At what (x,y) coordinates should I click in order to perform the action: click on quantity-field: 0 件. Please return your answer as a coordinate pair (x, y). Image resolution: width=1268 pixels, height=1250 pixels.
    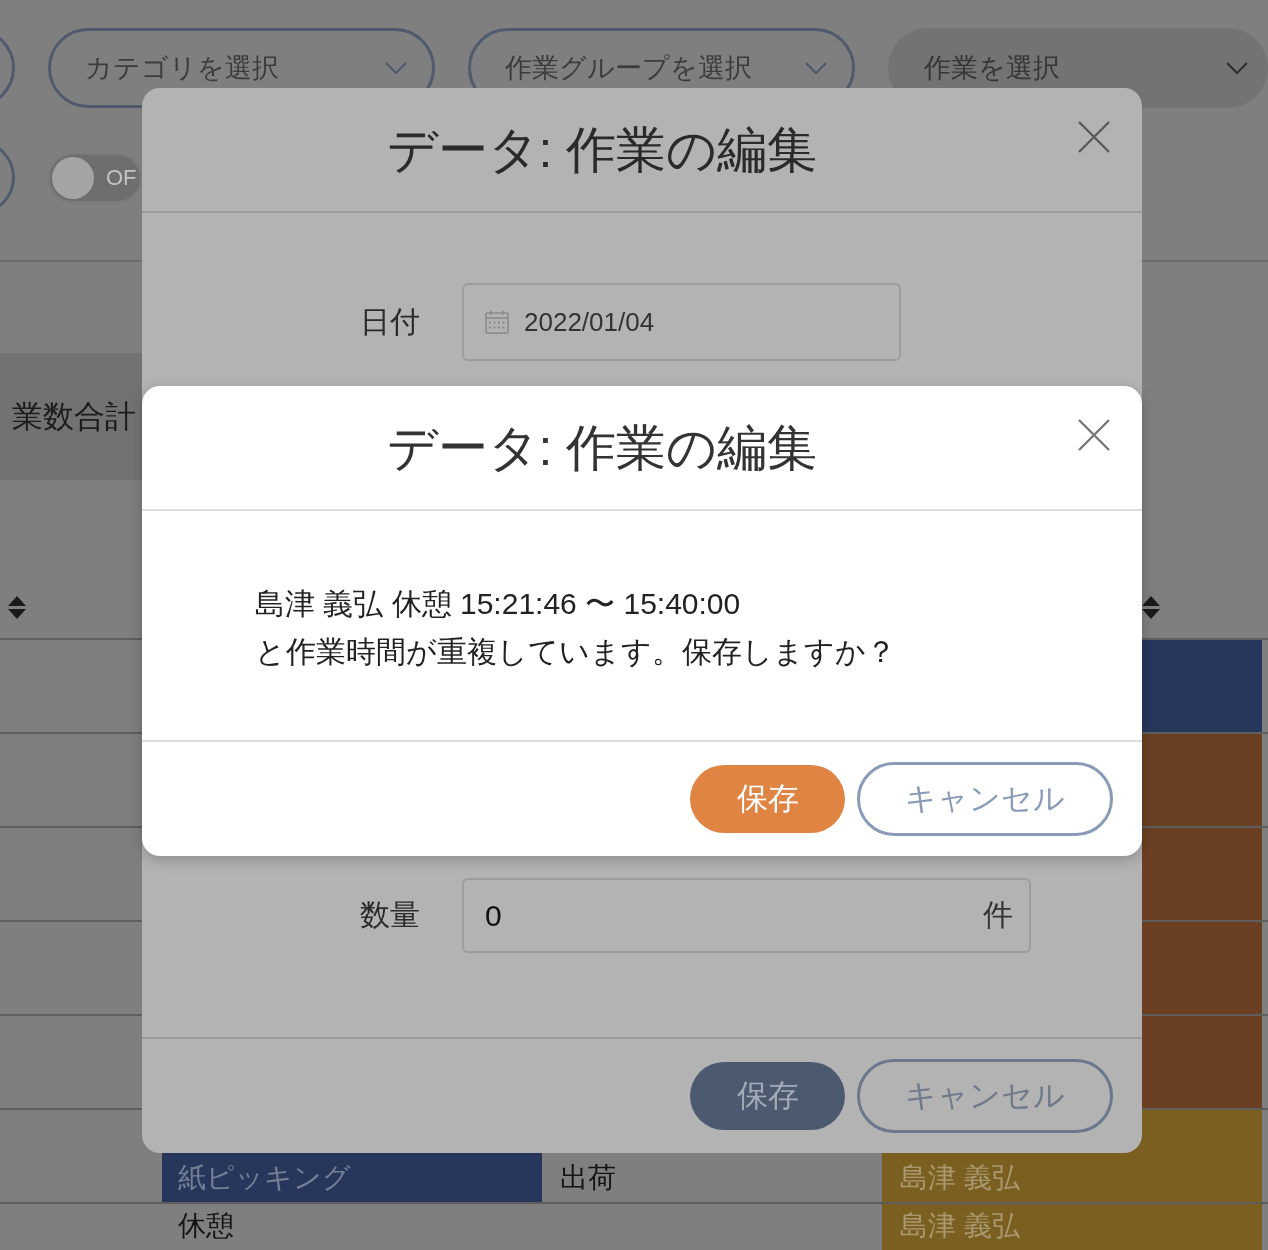
    Looking at the image, I should click on (746, 915).